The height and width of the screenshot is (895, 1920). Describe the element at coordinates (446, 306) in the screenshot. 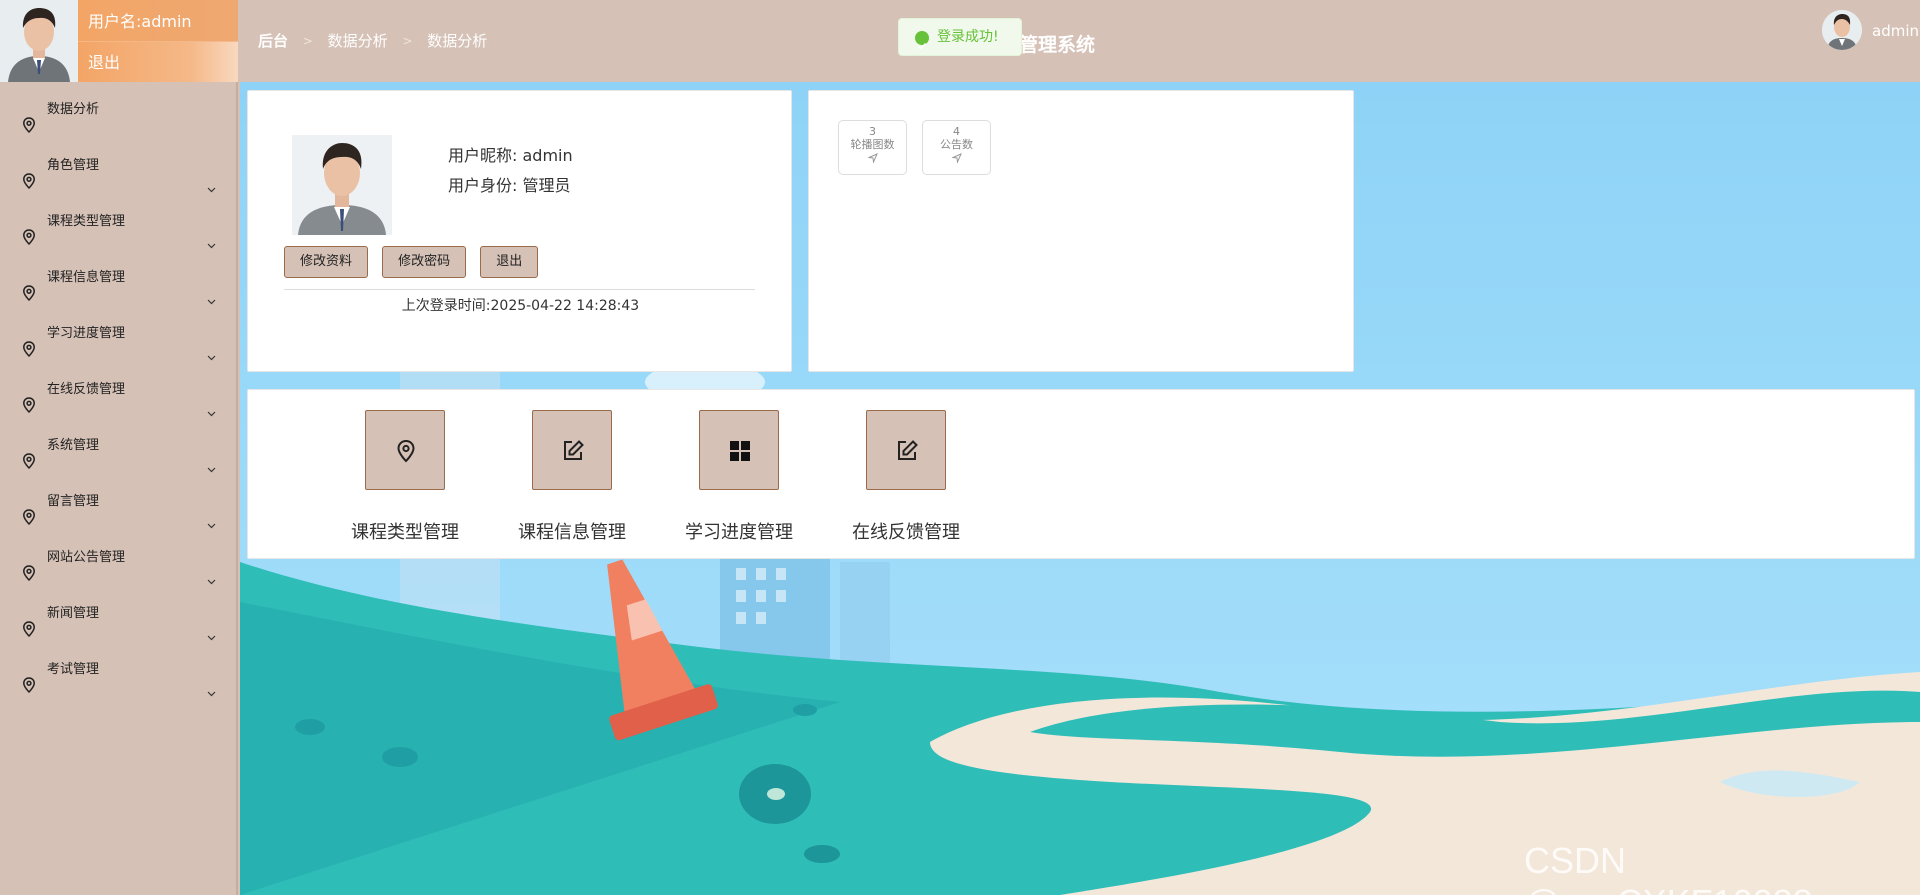

I see `last-login-label: 上次登录时间:` at that location.